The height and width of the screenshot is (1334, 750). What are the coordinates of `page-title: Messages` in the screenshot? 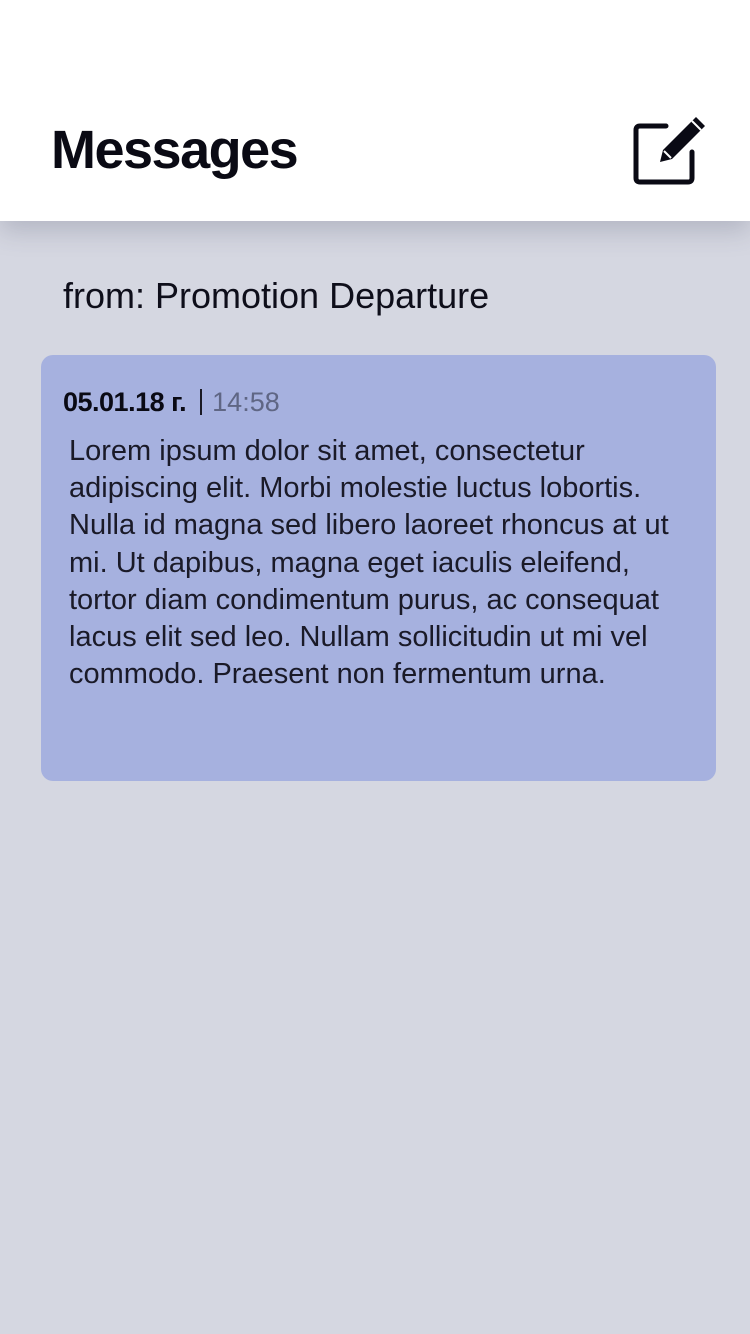 It's located at (175, 150).